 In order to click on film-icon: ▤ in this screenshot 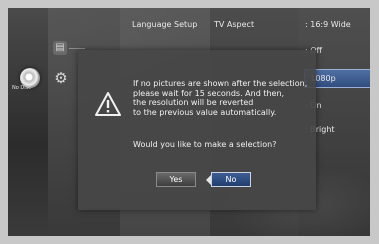, I will do `click(60, 48)`.